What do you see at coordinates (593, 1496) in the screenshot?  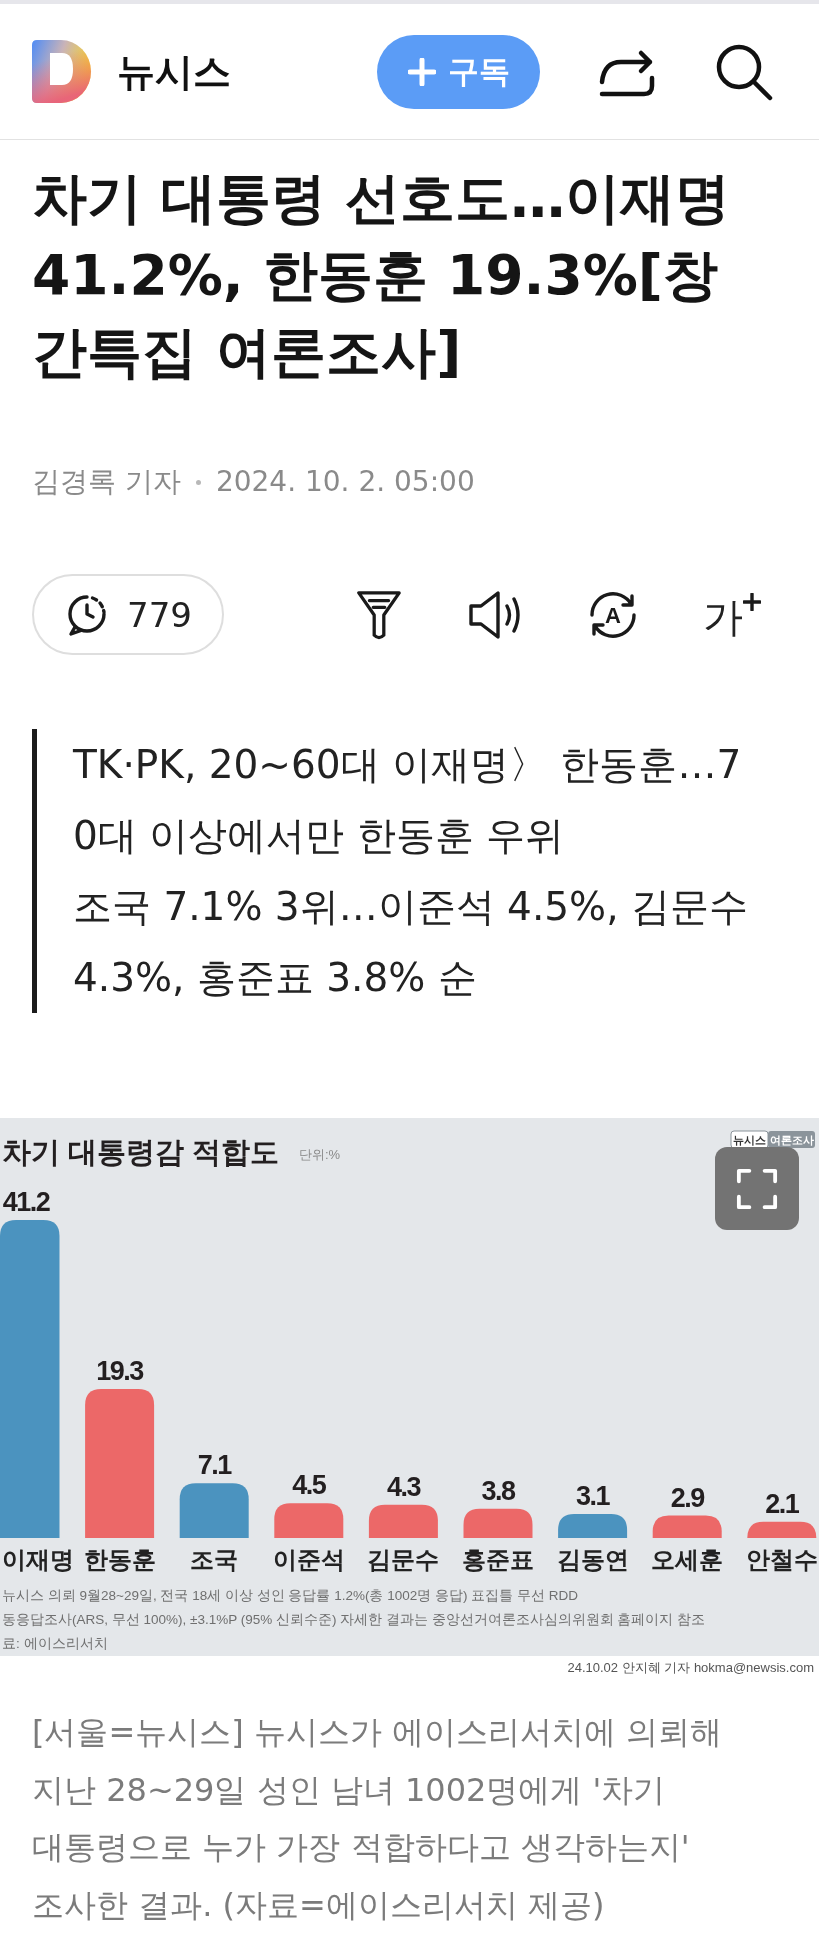 I see `value-label: 3.1` at bounding box center [593, 1496].